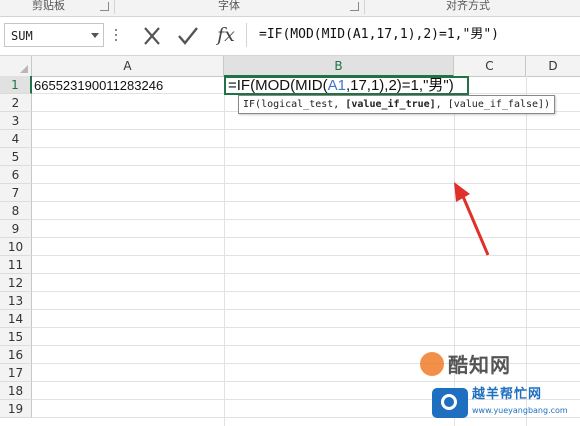 This screenshot has width=580, height=426. Describe the element at coordinates (104, 6) in the screenshot. I see `clipboard-launcher-icon` at that location.